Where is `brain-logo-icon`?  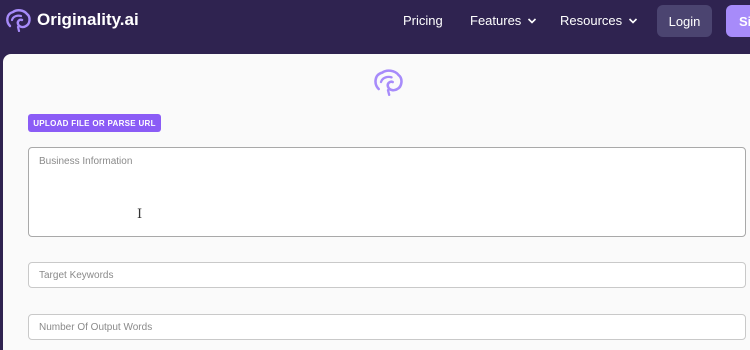 brain-logo-icon is located at coordinates (18, 20).